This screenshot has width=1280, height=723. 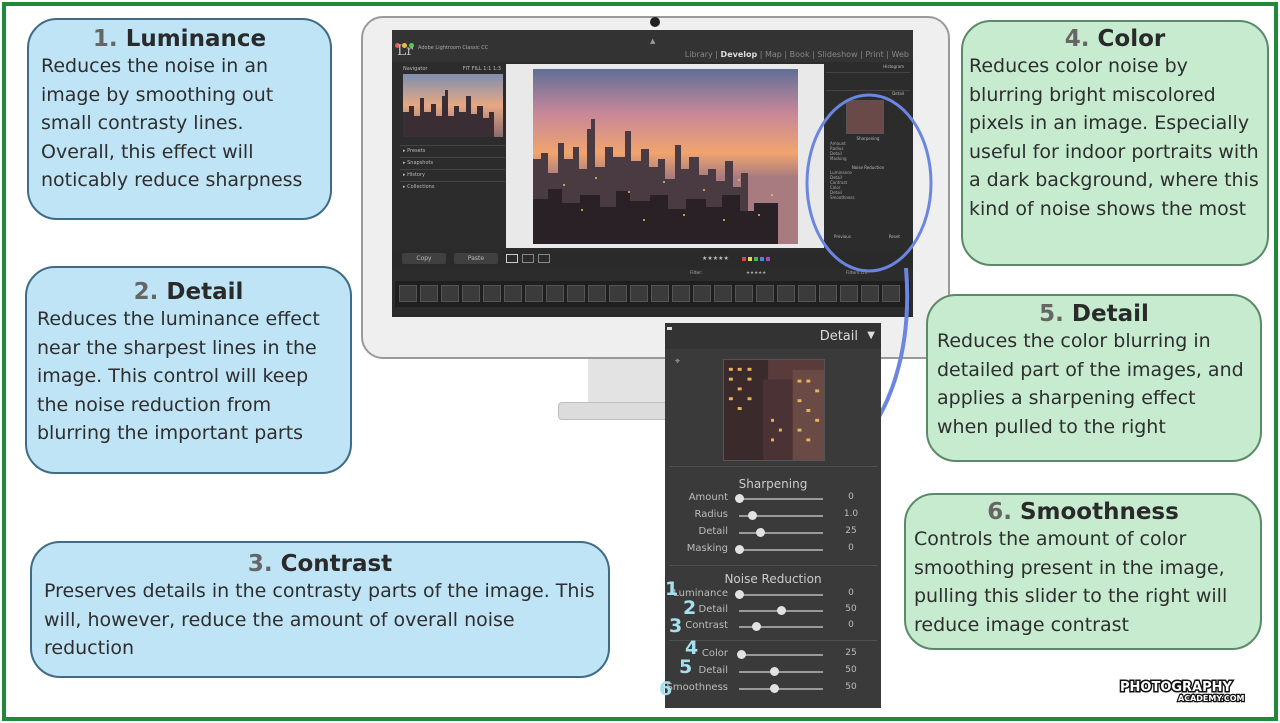 What do you see at coordinates (336, 564) in the screenshot?
I see `callout-title: Contrast` at bounding box center [336, 564].